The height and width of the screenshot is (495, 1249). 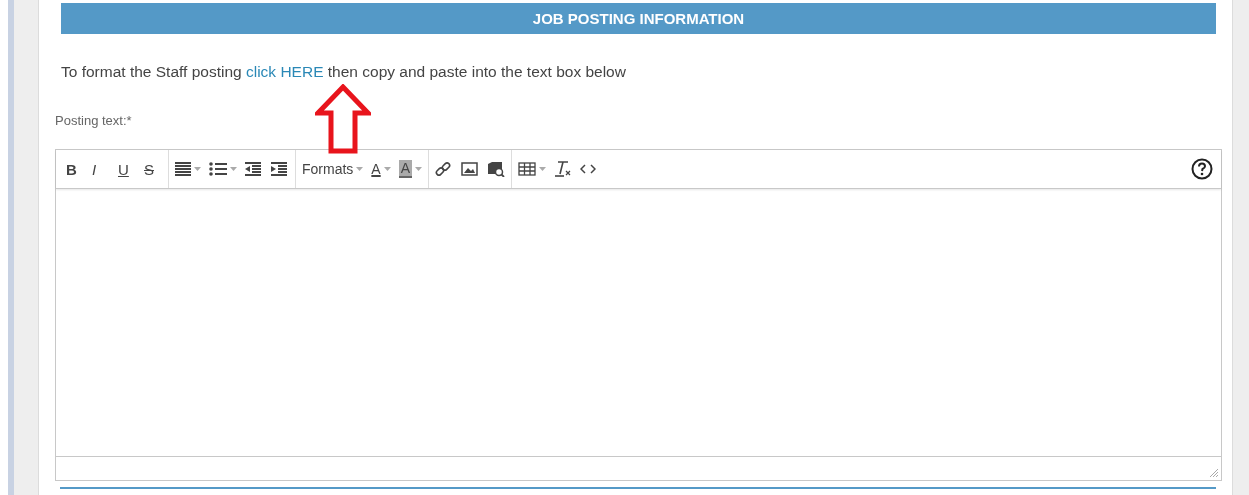 What do you see at coordinates (344, 72) in the screenshot?
I see `instruction-text: To format the Staff posting click HERE then copy and paste into the text box below` at bounding box center [344, 72].